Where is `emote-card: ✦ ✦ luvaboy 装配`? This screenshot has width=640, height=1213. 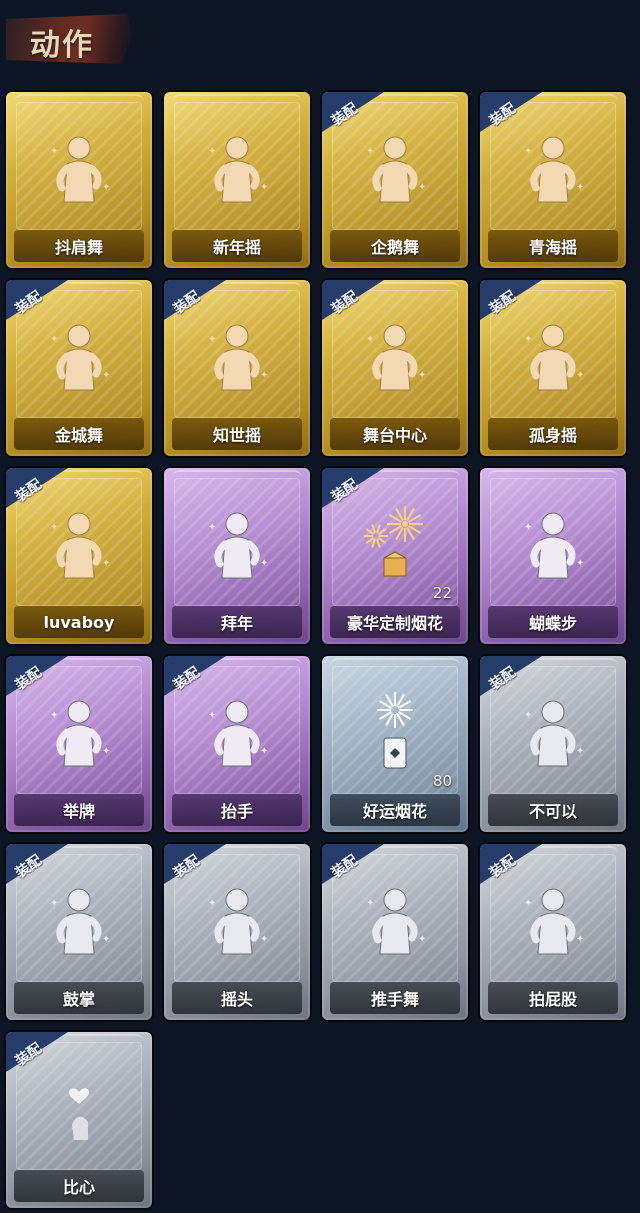
emote-card: ✦ ✦ luvaboy 装配 is located at coordinates (79, 556).